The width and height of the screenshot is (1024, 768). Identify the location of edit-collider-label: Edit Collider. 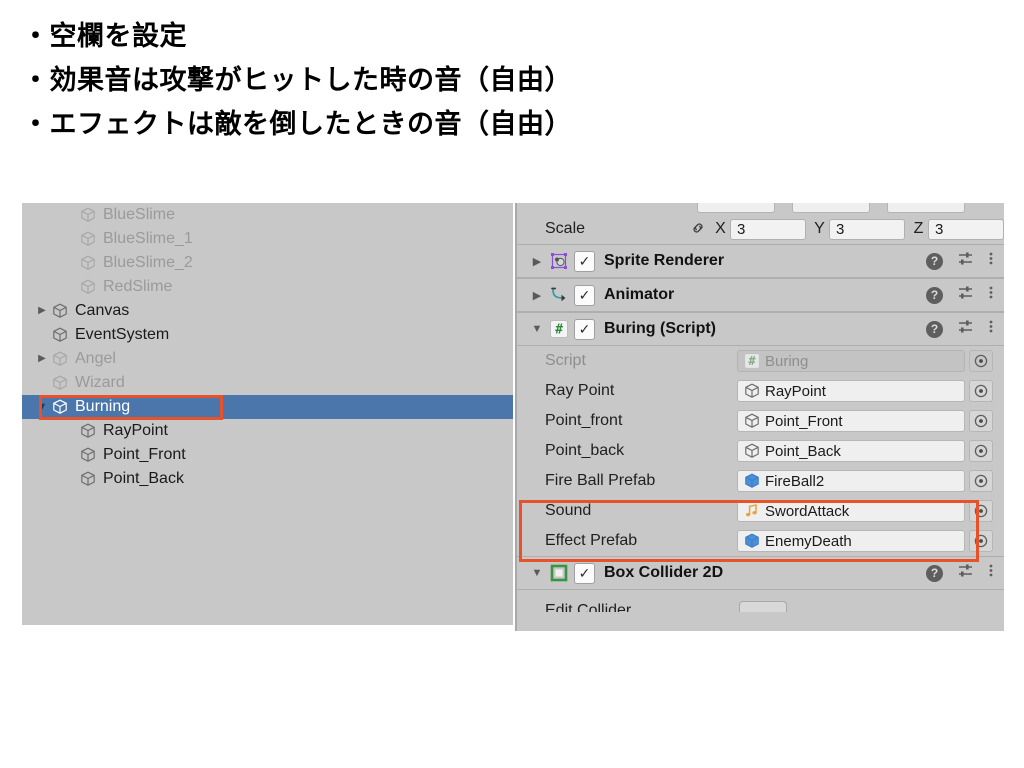
(588, 607).